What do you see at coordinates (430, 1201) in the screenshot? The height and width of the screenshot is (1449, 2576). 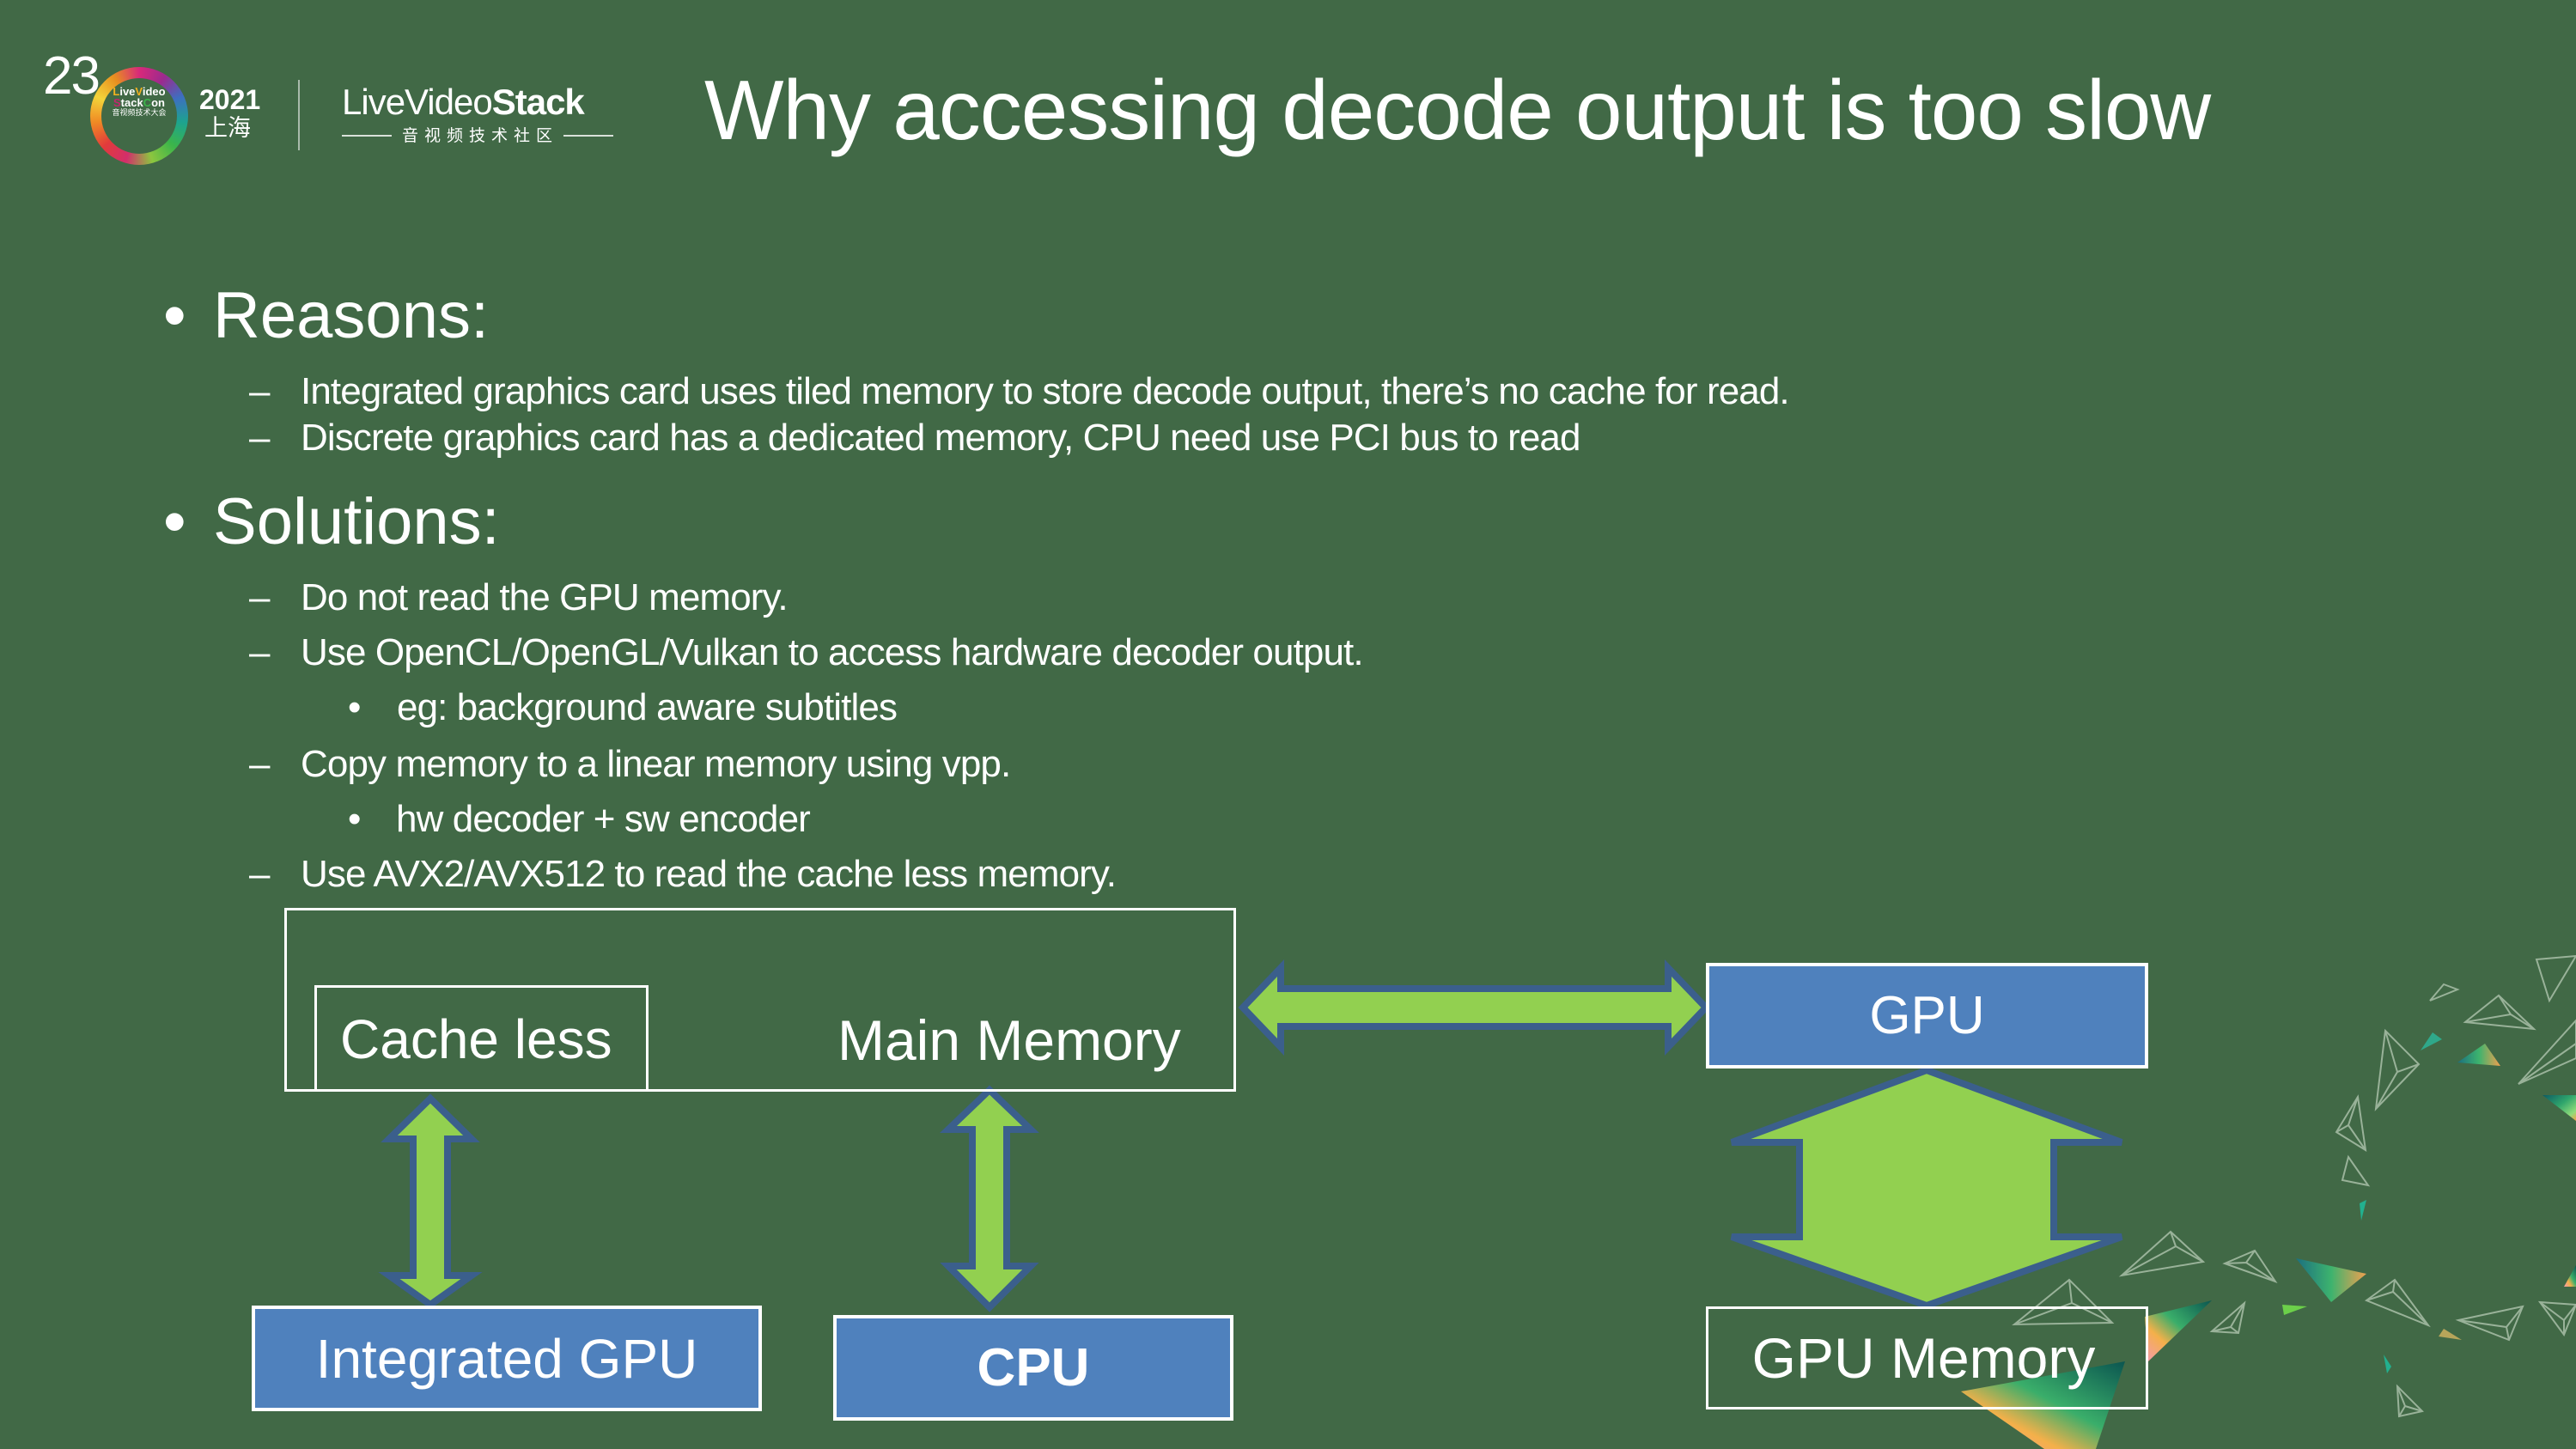 I see `arrow-cacheless-integratedgpu` at bounding box center [430, 1201].